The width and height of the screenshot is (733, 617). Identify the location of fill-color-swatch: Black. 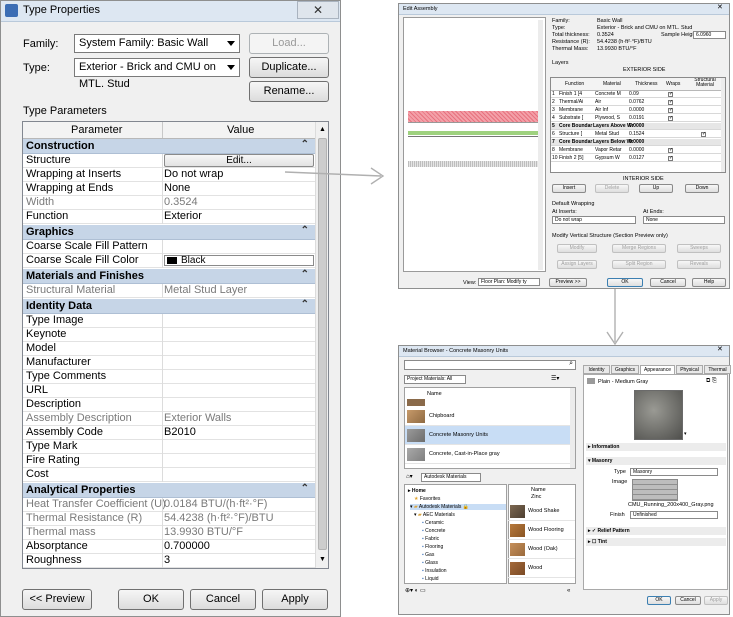
(239, 260).